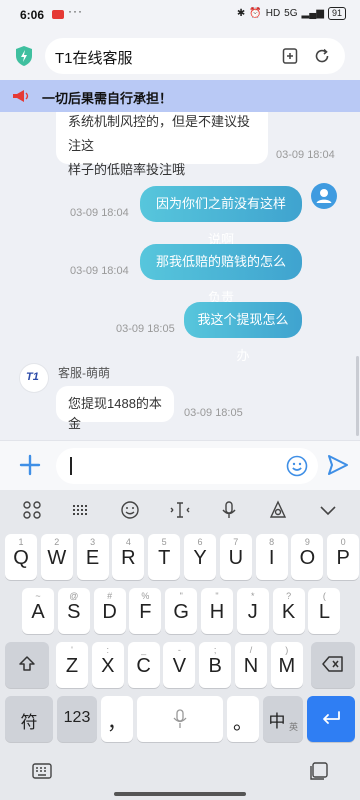 Image resolution: width=360 pixels, height=800 pixels. I want to click on key-label: U, so click(236, 558).